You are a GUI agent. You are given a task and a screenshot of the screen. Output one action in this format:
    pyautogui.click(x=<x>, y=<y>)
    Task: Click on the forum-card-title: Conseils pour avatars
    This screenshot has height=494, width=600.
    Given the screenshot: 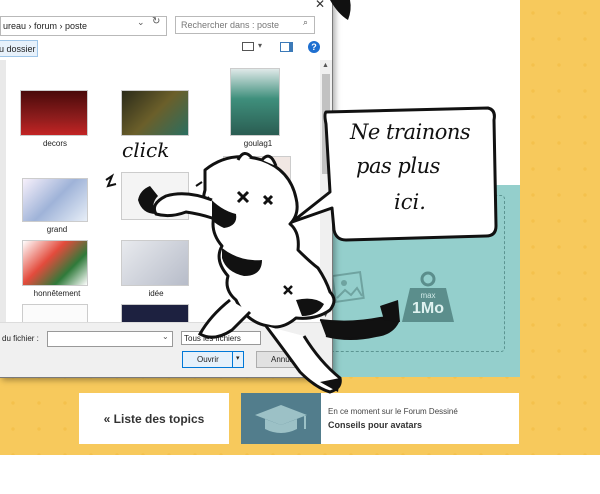 What is the action you would take?
    pyautogui.click(x=375, y=425)
    